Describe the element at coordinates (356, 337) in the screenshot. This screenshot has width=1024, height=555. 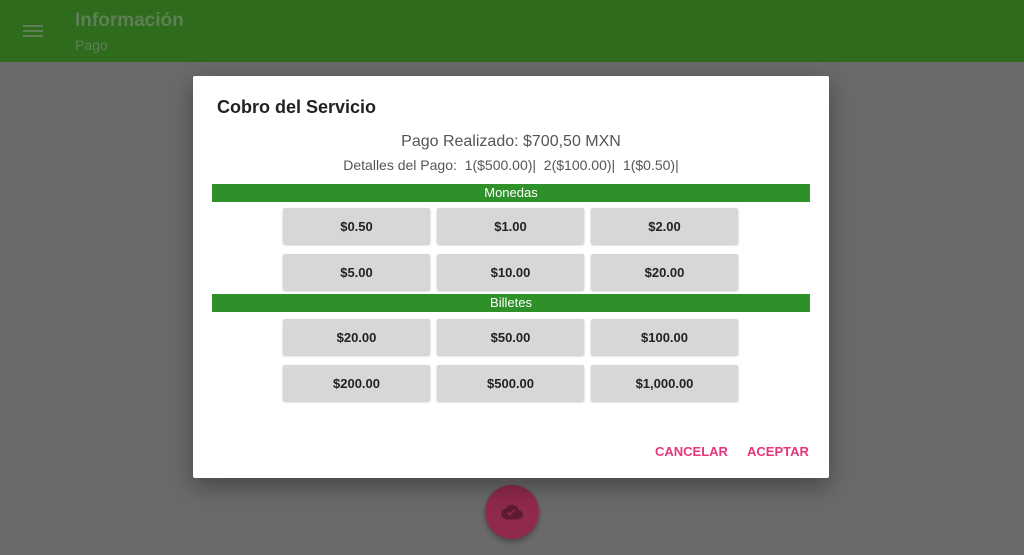
I see `bill-button: $20.00` at that location.